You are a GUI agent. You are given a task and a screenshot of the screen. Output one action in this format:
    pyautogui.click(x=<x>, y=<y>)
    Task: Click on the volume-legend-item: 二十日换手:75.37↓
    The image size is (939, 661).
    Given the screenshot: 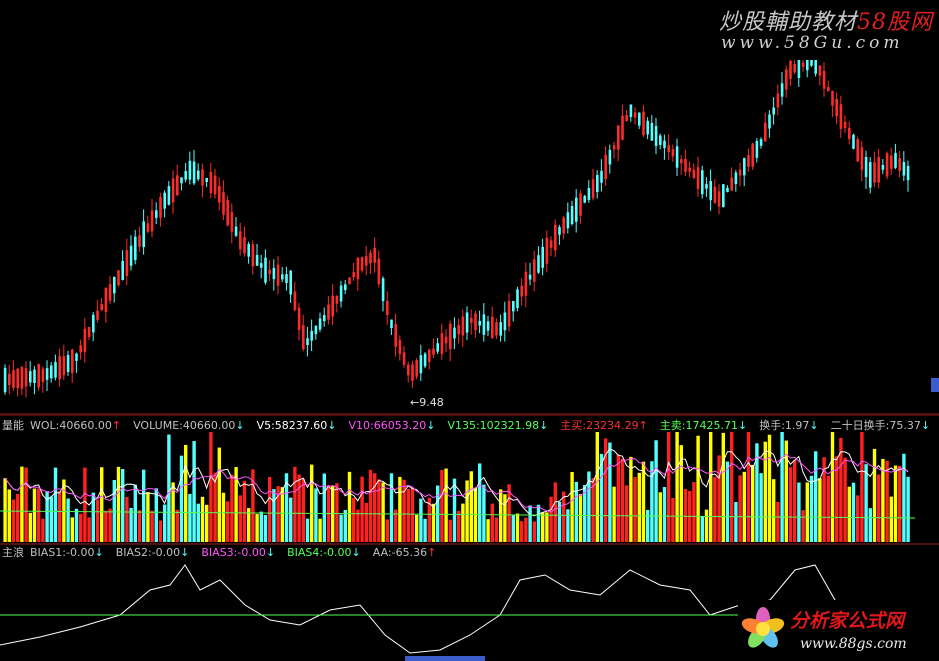 What is the action you would take?
    pyautogui.click(x=880, y=425)
    